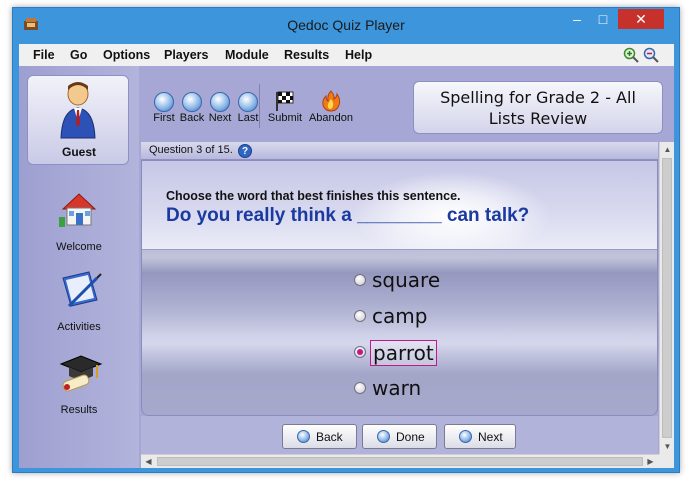 This screenshot has width=692, height=493. What do you see at coordinates (220, 102) in the screenshot?
I see `next-icon` at bounding box center [220, 102].